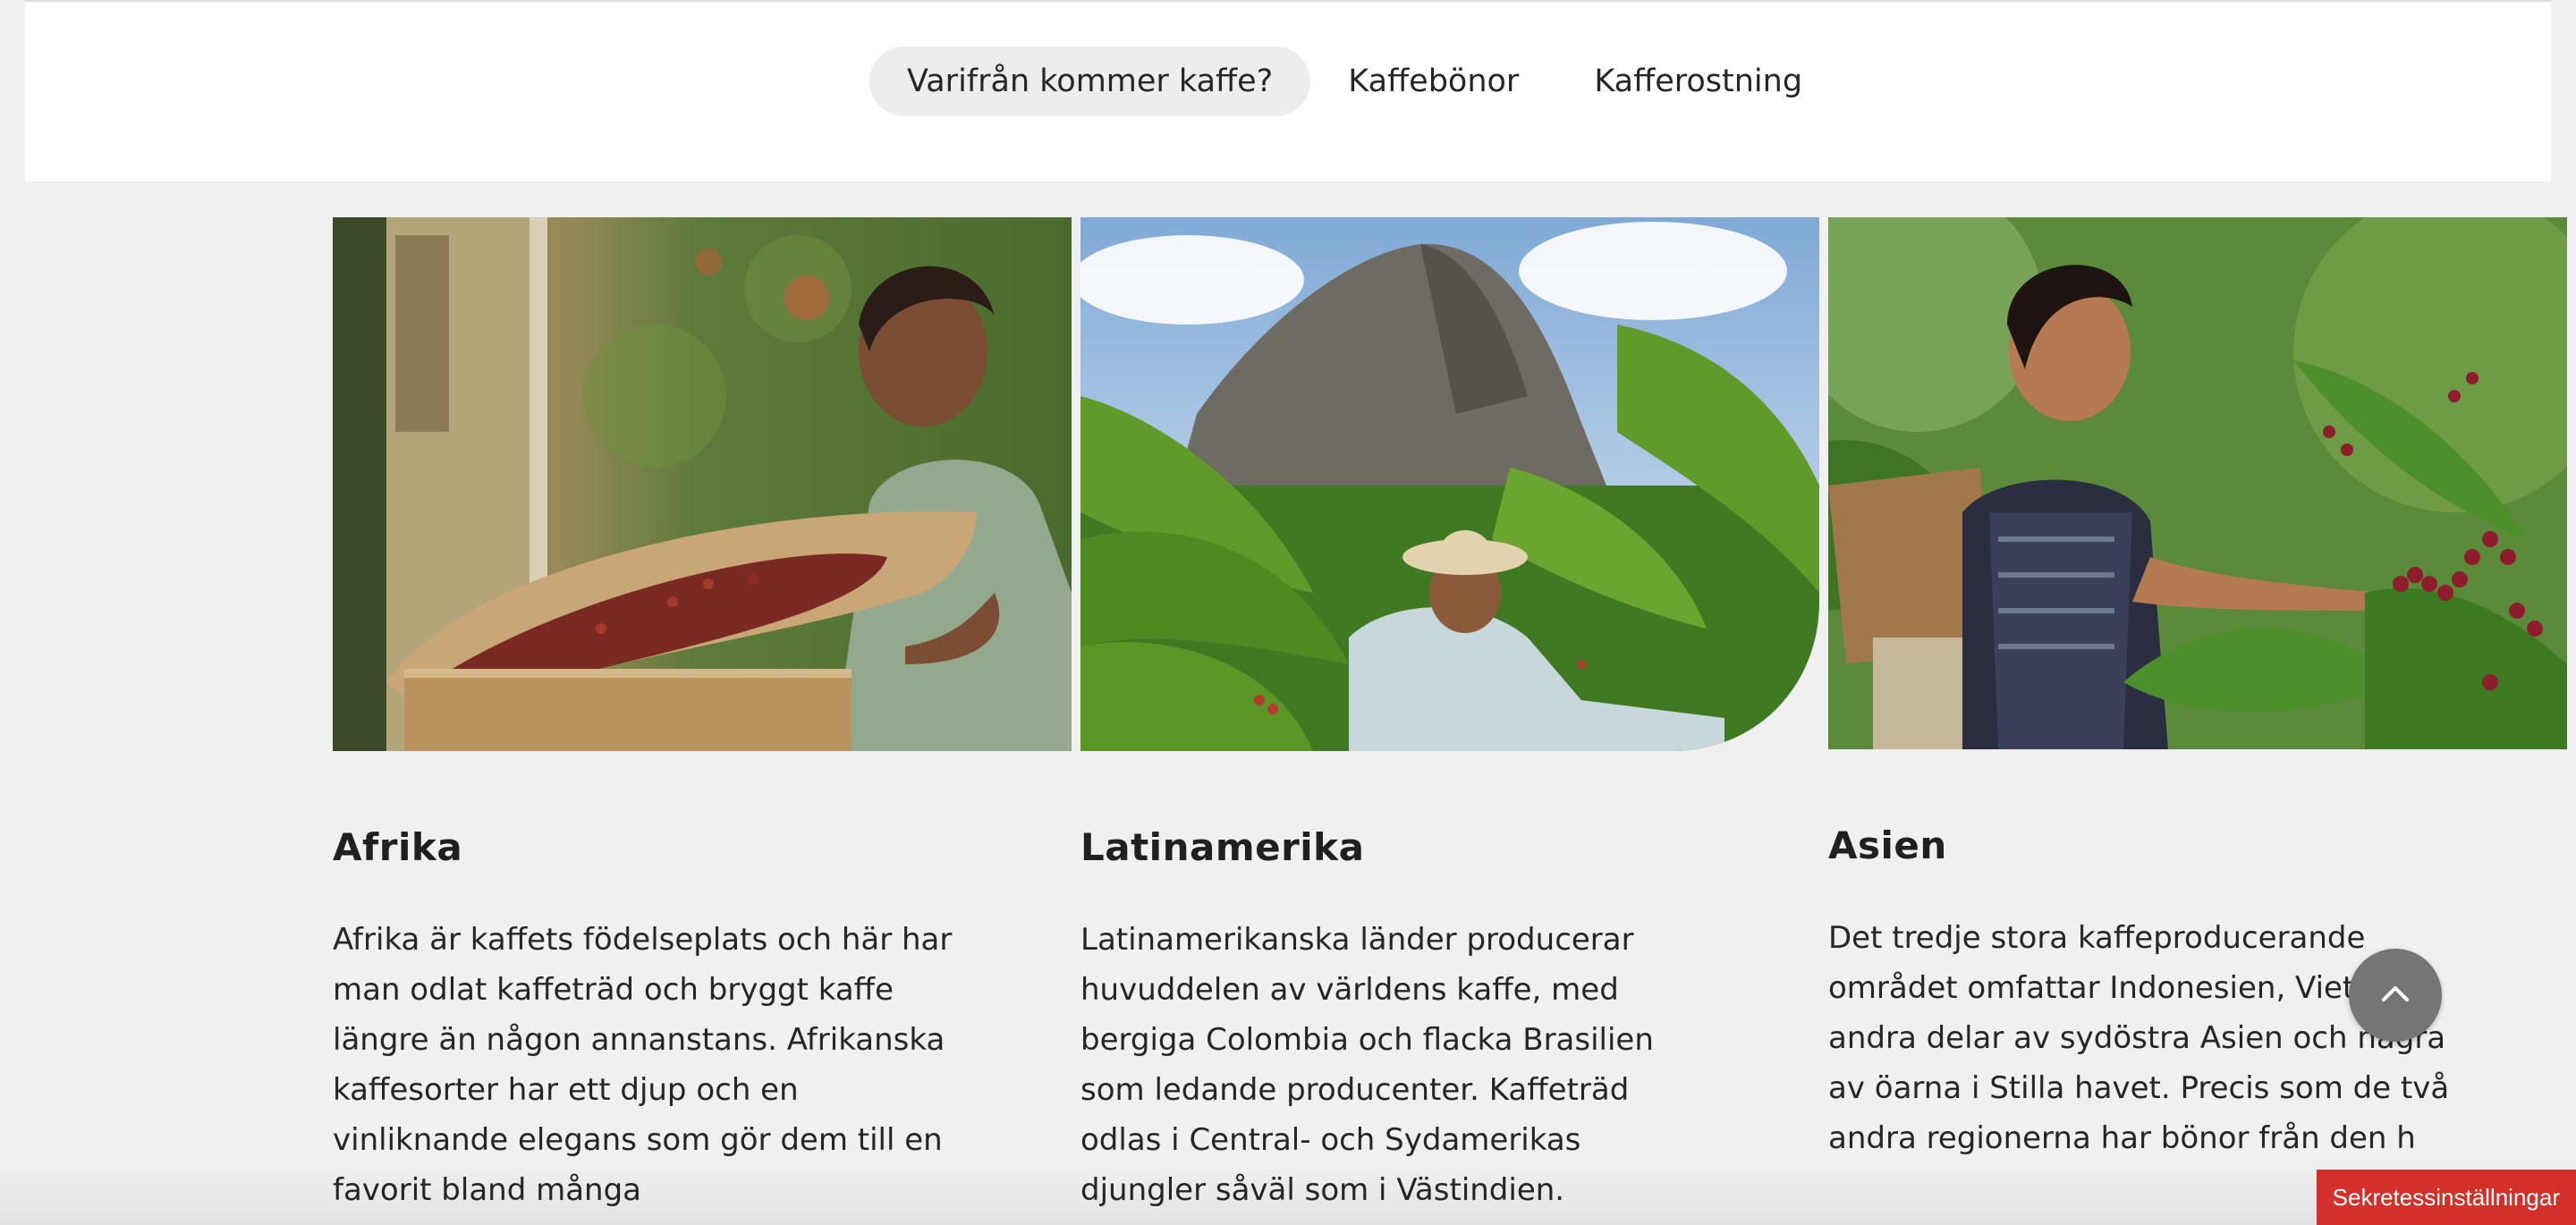  Describe the element at coordinates (1433, 81) in the screenshot. I see `tab-coffee-beans: Kaffebönor` at that location.